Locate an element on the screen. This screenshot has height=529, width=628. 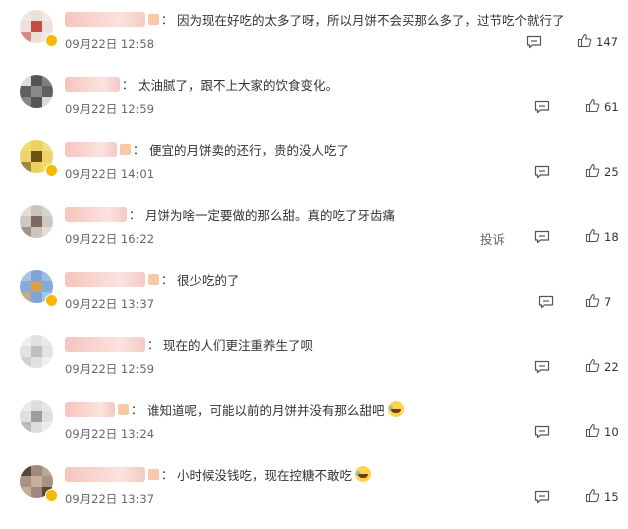
comment-date: 09月22日 14:01 is located at coordinates (110, 174).